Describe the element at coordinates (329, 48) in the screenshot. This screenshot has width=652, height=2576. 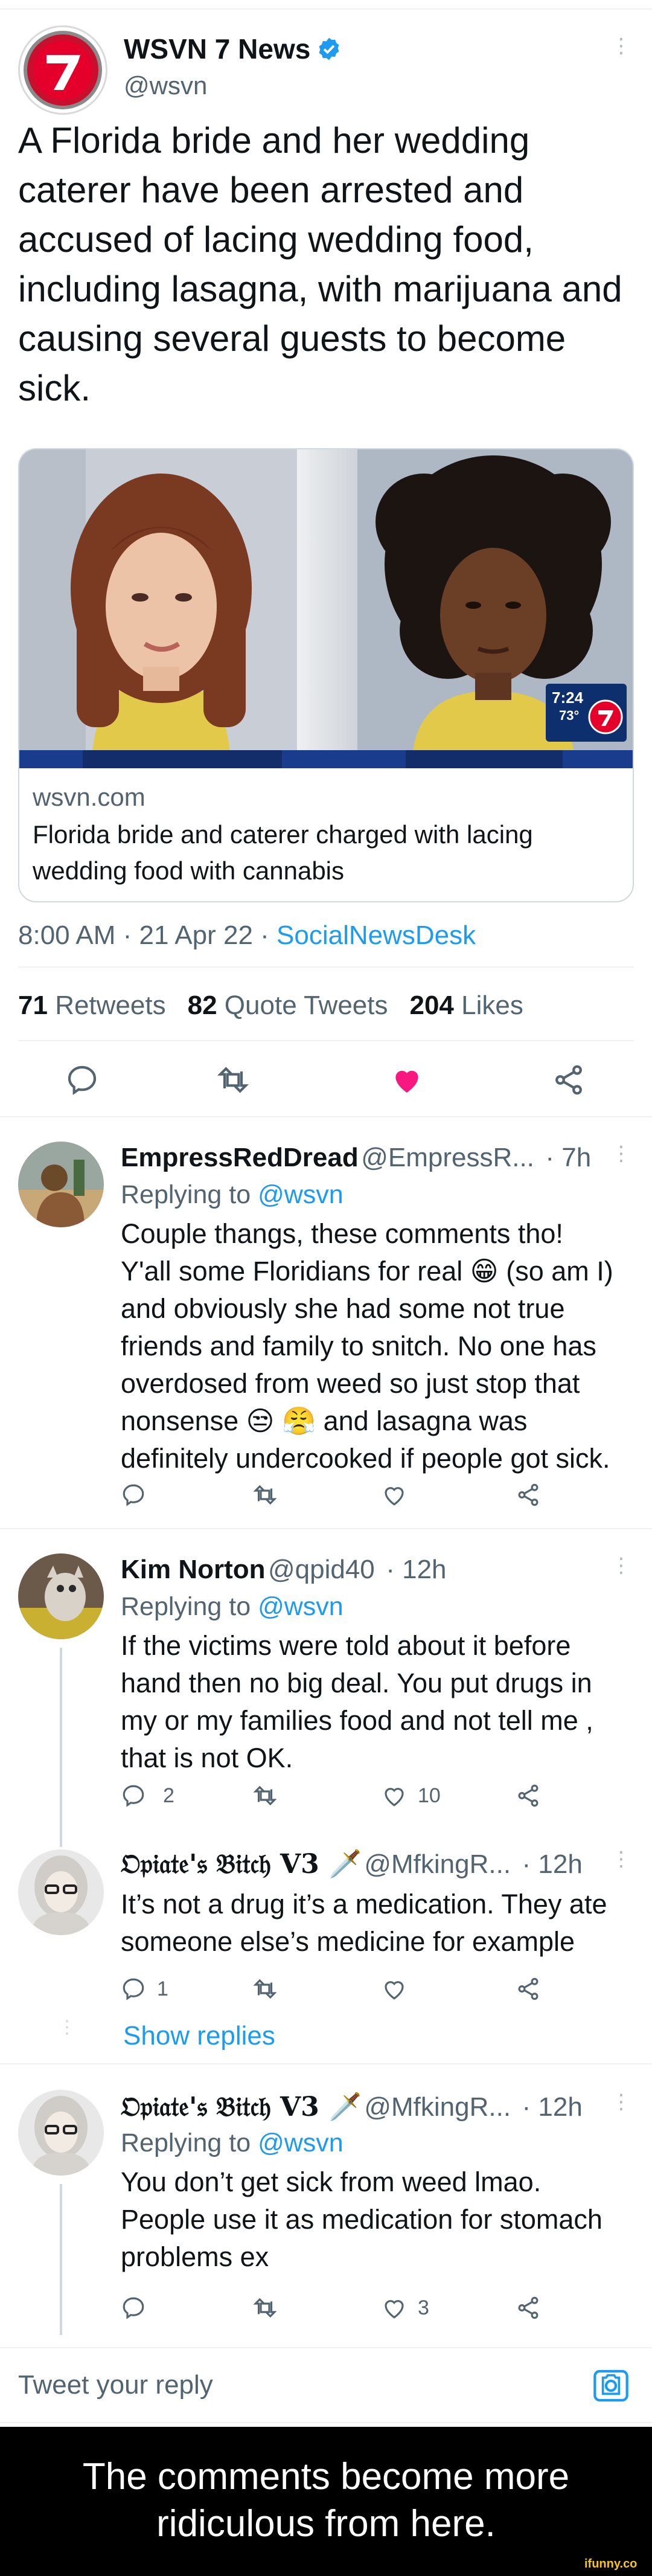
I see `verified-badge-icon` at that location.